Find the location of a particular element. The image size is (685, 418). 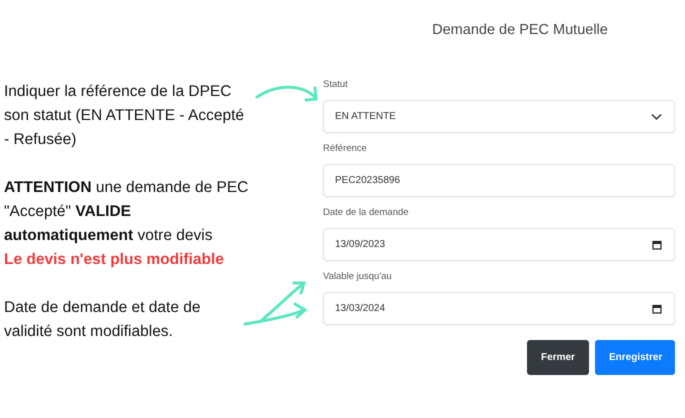

double-arrow is located at coordinates (276, 304).